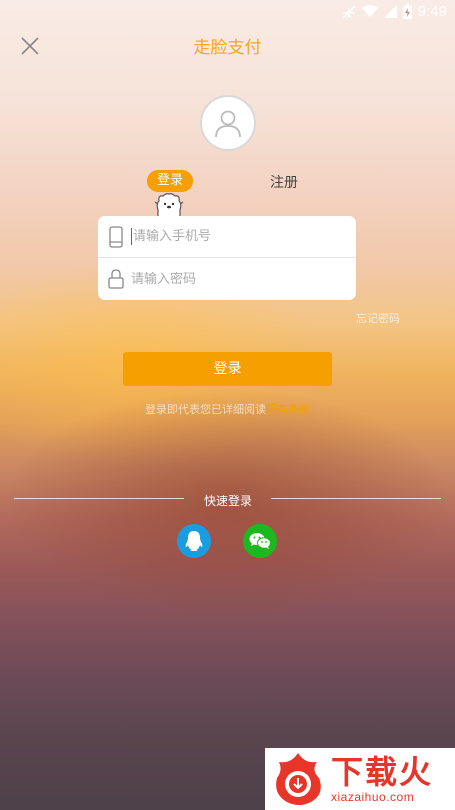  I want to click on signal-icon, so click(390, 11).